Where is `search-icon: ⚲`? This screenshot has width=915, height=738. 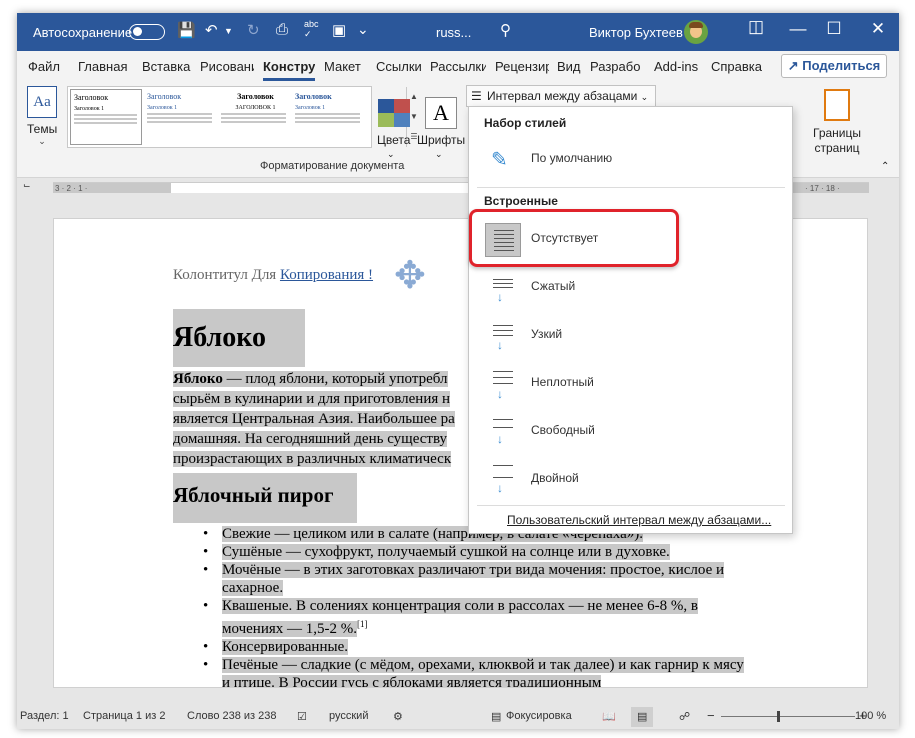
search-icon: ⚲ is located at coordinates (505, 30).